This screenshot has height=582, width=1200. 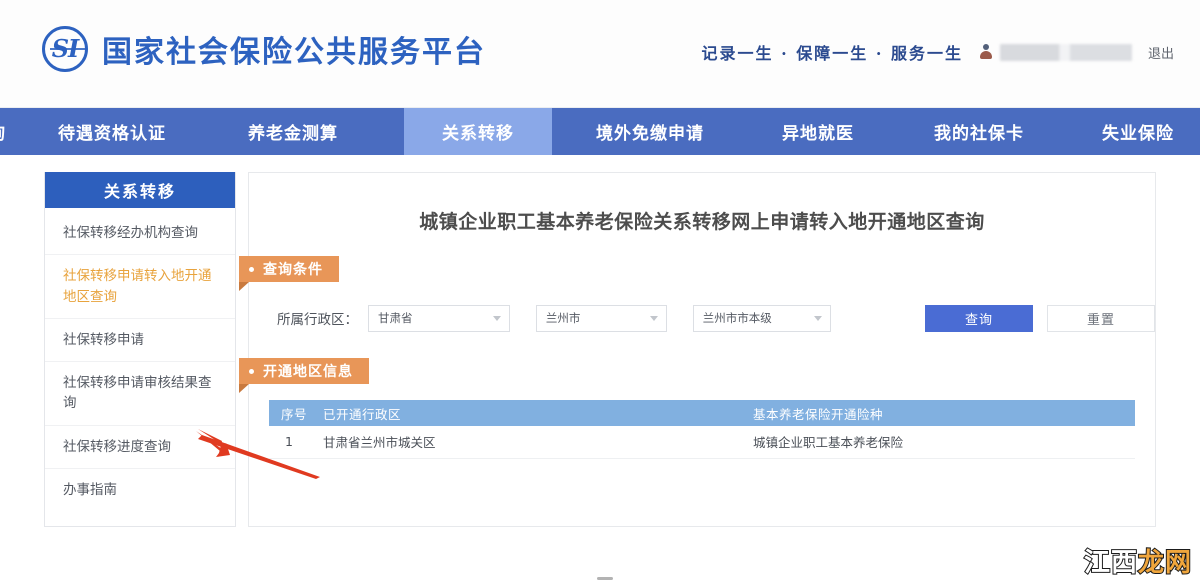 What do you see at coordinates (1161, 52) in the screenshot?
I see `logout-button: 退出` at bounding box center [1161, 52].